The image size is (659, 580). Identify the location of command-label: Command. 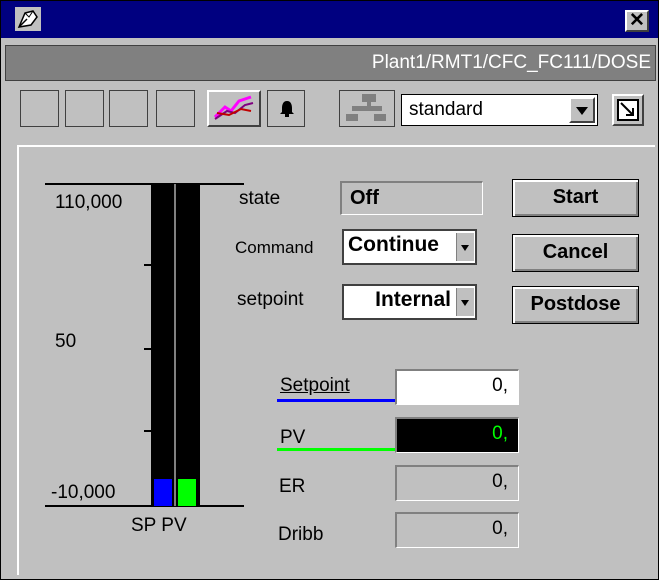
(274, 247).